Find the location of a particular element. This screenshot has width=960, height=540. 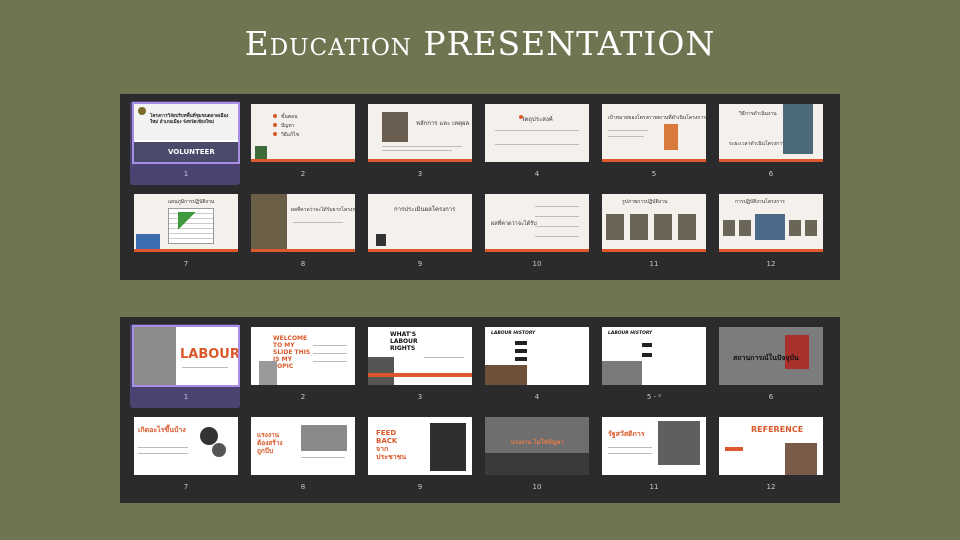

deck2-slide-7: เกิดอะไรขึ้นบ้าง 7 is located at coordinates (188, 457).